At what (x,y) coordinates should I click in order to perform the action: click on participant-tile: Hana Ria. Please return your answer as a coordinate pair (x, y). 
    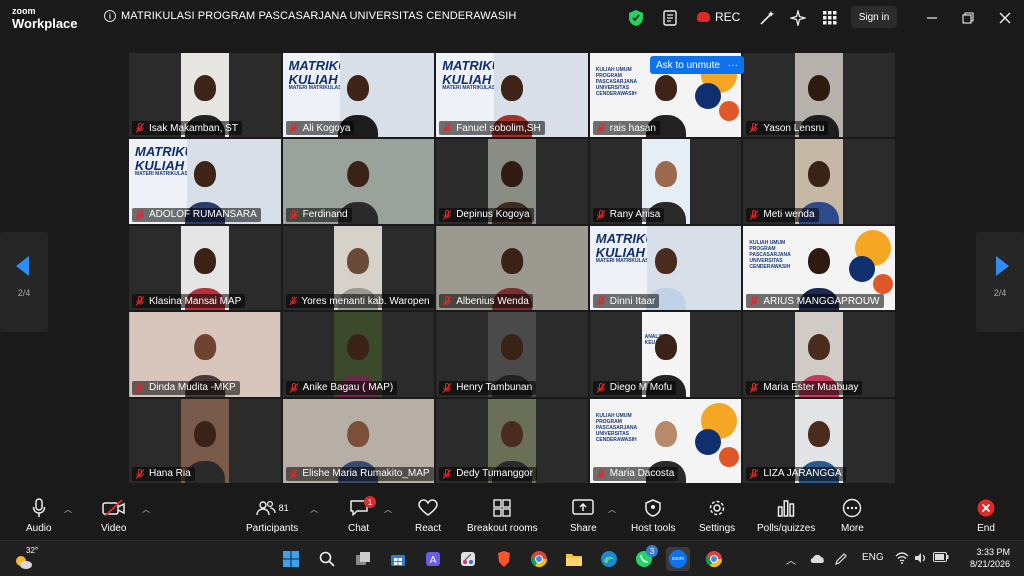
    Looking at the image, I should click on (205, 440).